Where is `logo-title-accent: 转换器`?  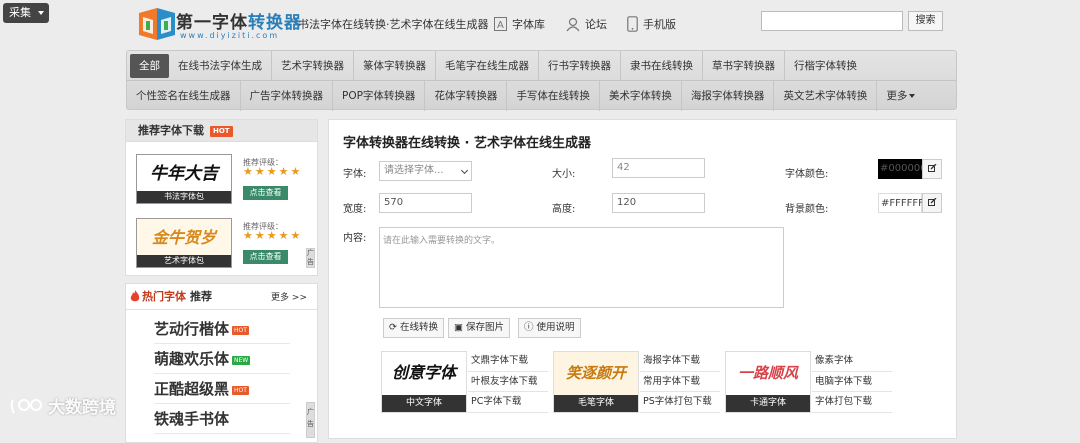
logo-title-accent: 转换器 is located at coordinates (275, 23).